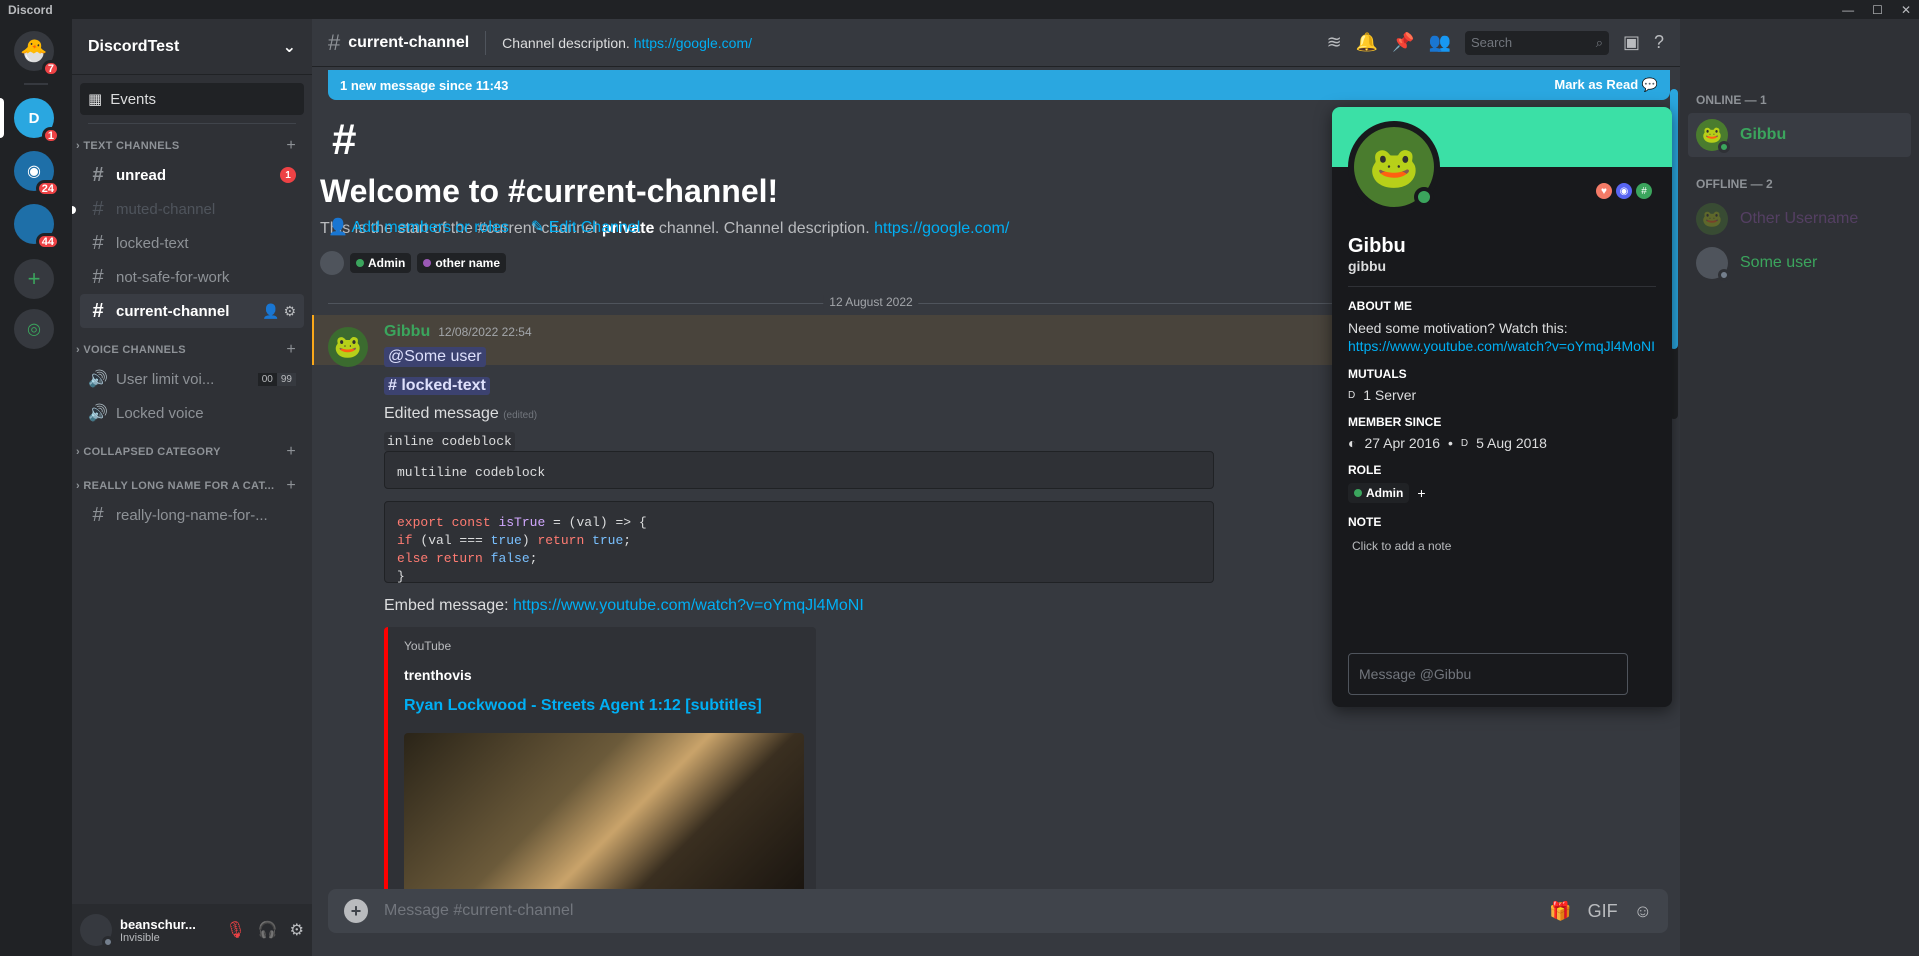  I want to click on mic-muted-icon: 🎙, so click(235, 930).